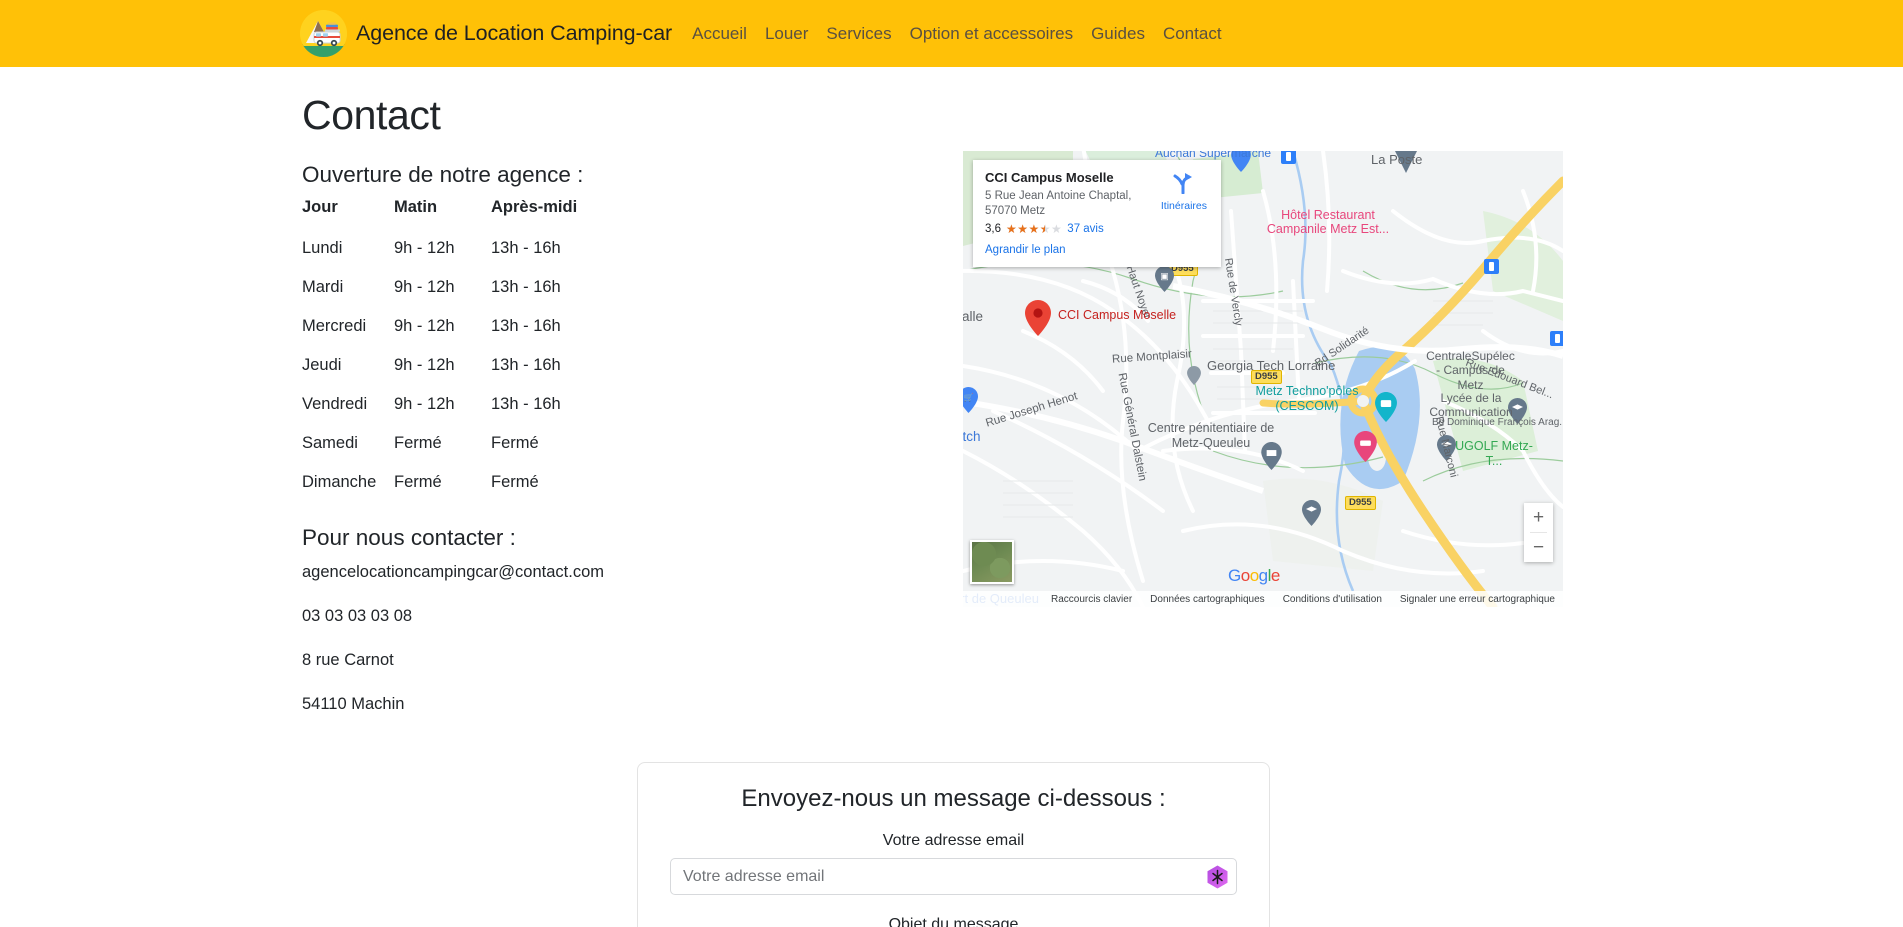  Describe the element at coordinates (992, 562) in the screenshot. I see `satellite-view-thumbnail` at that location.